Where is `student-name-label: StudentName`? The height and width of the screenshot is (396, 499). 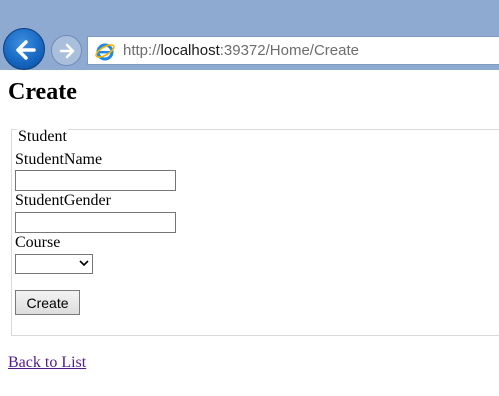
student-name-label: StudentName is located at coordinates (59, 159).